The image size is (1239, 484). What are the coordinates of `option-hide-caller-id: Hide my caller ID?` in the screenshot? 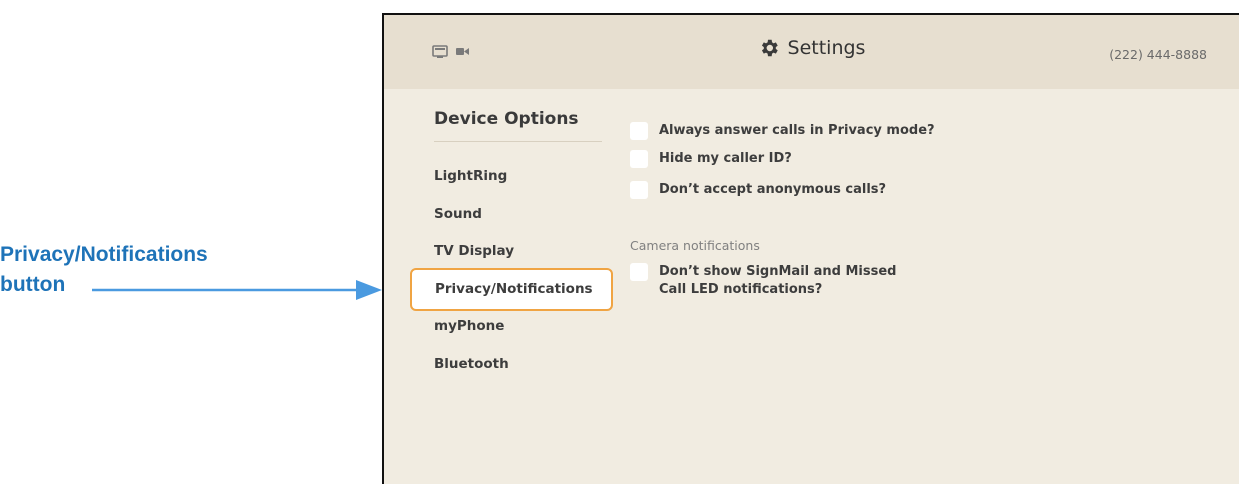 It's located at (789, 159).